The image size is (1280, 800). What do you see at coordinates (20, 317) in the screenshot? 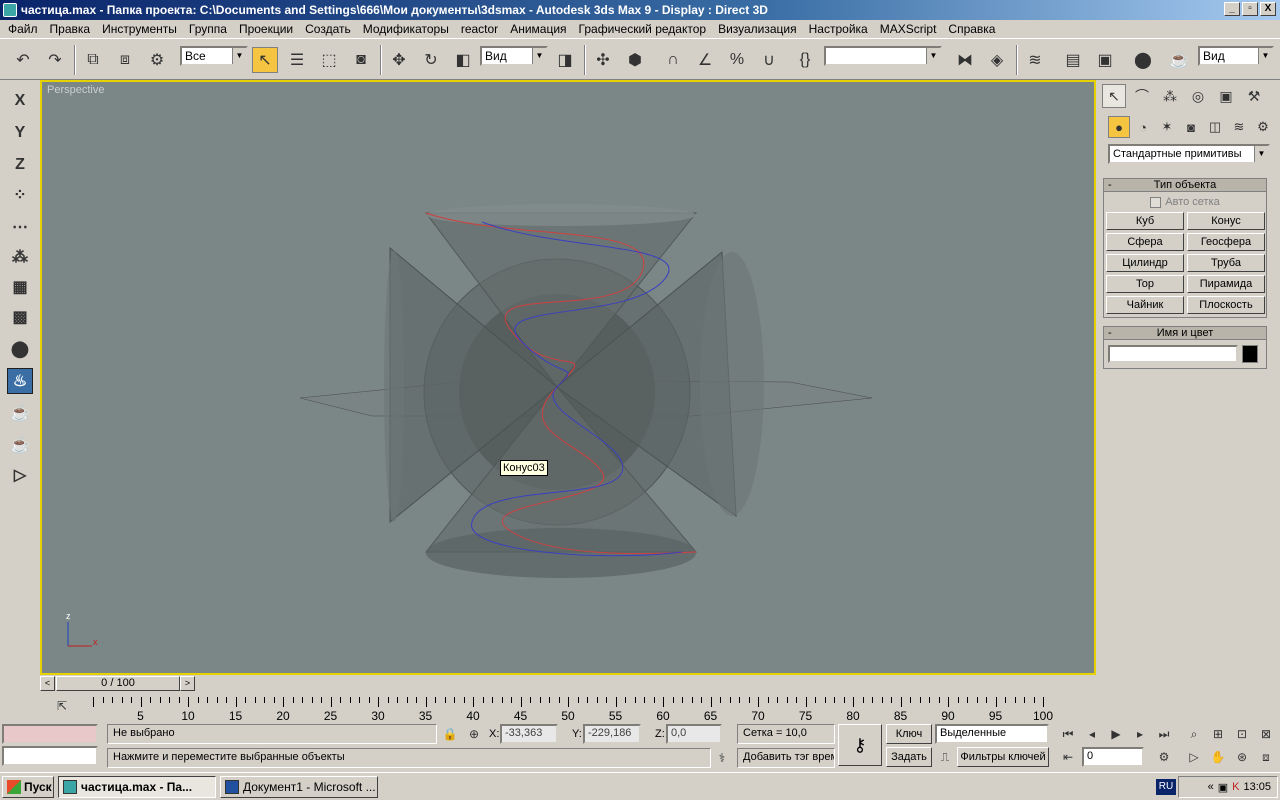
I see `paint-icon: ▩` at bounding box center [20, 317].